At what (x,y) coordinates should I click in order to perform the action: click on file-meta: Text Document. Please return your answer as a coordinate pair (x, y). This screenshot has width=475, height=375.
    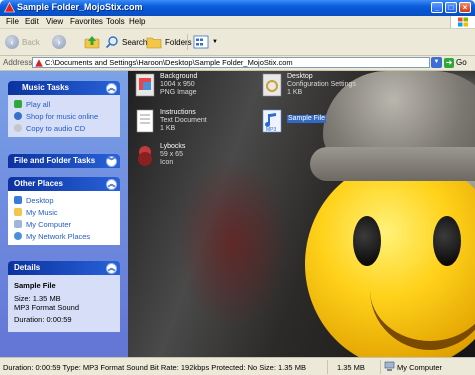
    Looking at the image, I should click on (183, 120).